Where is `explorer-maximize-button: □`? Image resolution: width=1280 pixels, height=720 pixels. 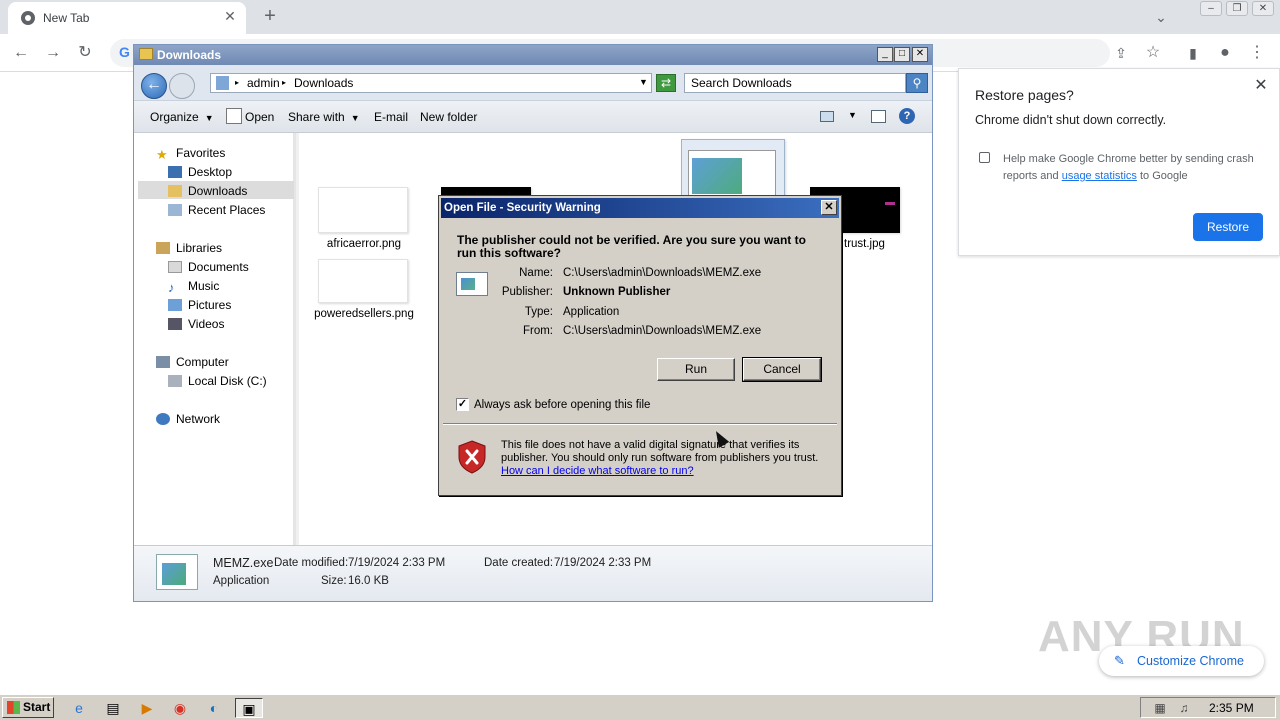 explorer-maximize-button: □ is located at coordinates (902, 54).